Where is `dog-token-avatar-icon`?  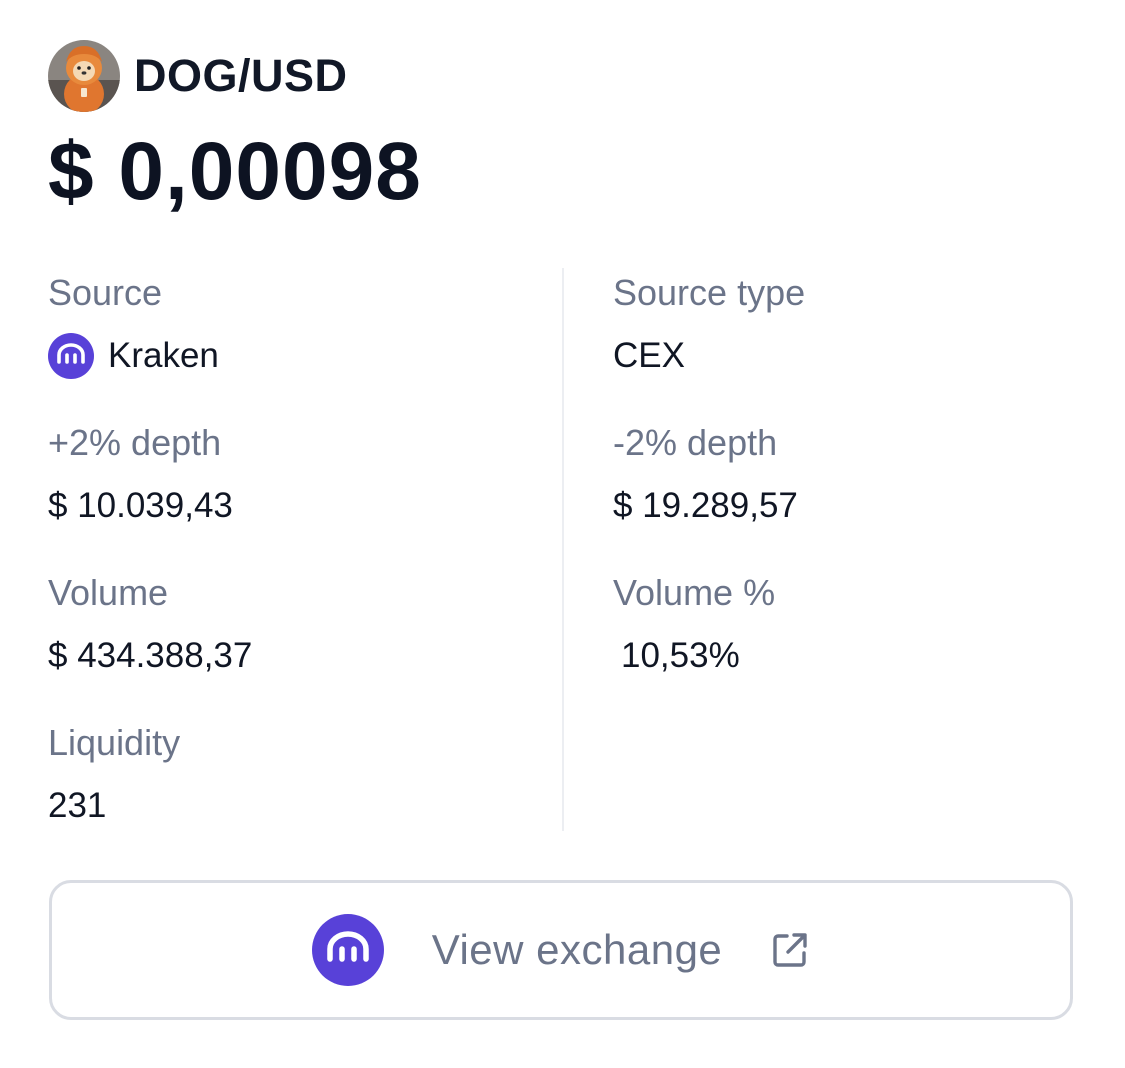 dog-token-avatar-icon is located at coordinates (84, 76).